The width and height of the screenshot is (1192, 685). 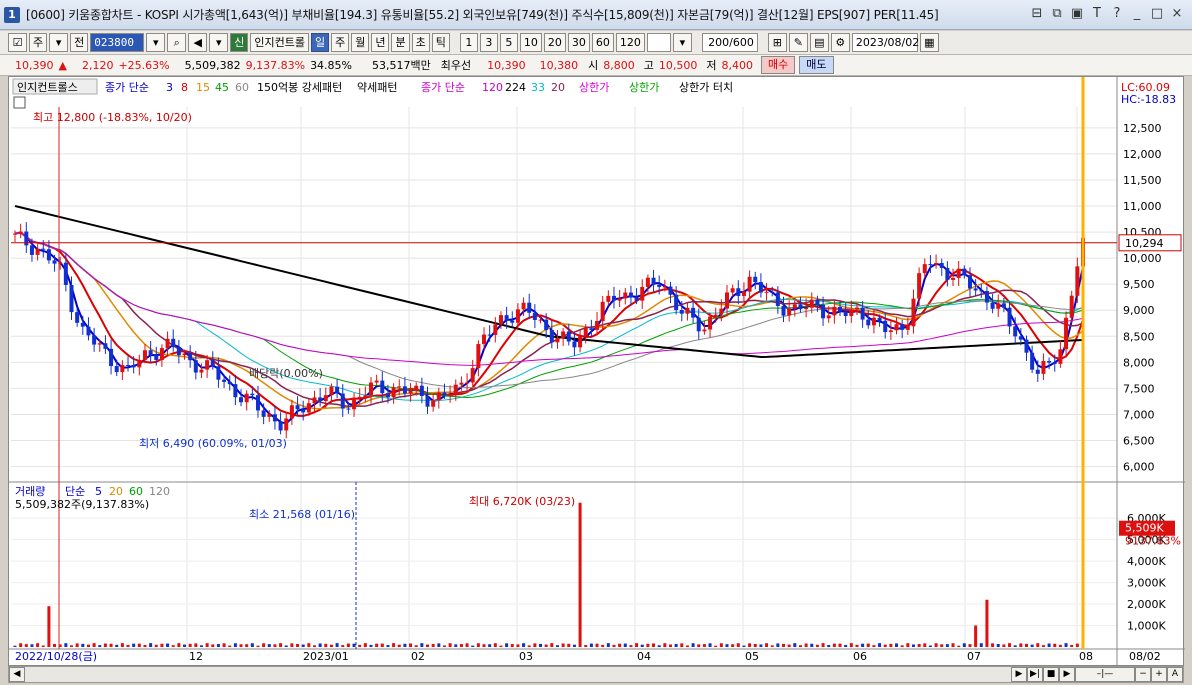 What do you see at coordinates (56, 656) in the screenshot?
I see `time-tick-label: 2022/10/28(금)` at bounding box center [56, 656].